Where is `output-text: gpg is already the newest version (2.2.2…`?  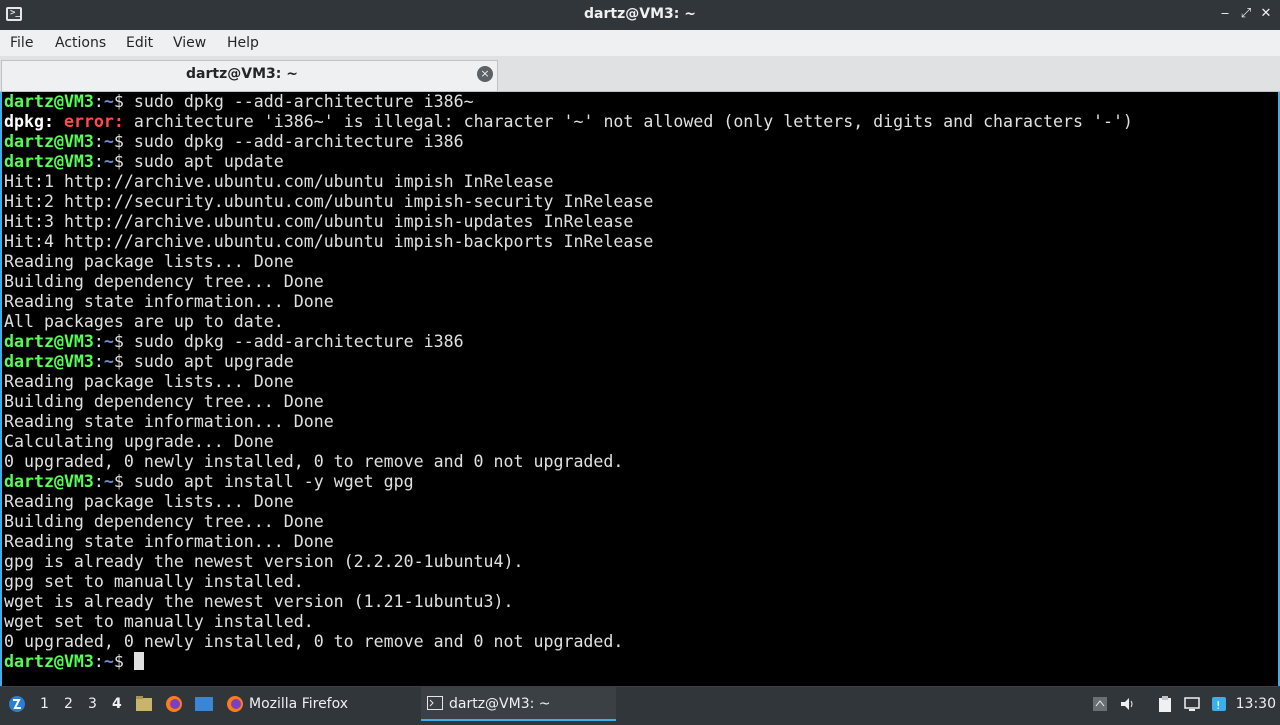
output-text: gpg is already the newest version (2.2.2… is located at coordinates (264, 561).